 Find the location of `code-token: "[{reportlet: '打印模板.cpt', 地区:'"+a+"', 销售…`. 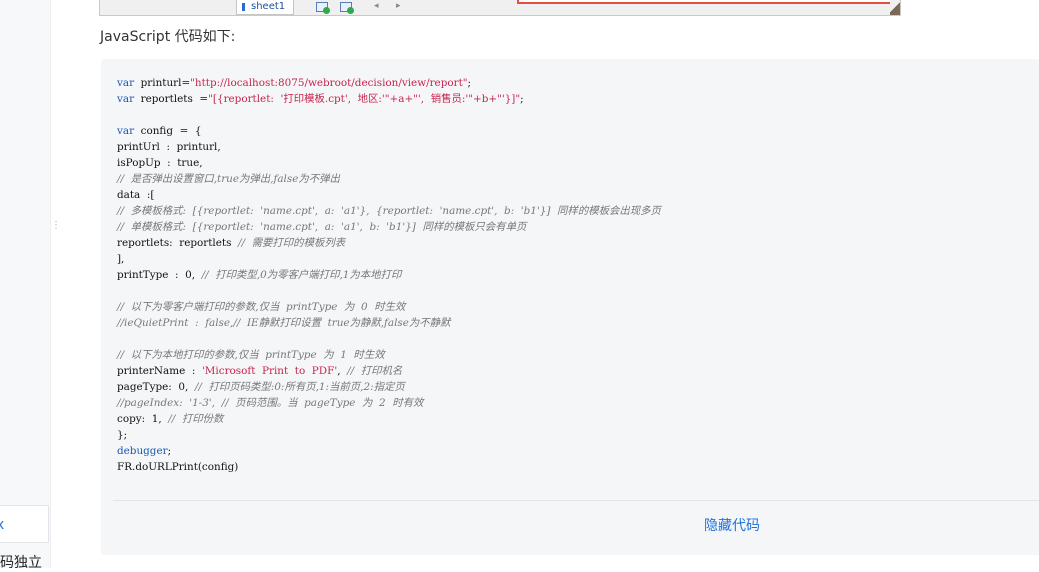

code-token: "[{reportlet: '打印模板.cpt', 地区:'"+a+"', 销售… is located at coordinates (364, 99).